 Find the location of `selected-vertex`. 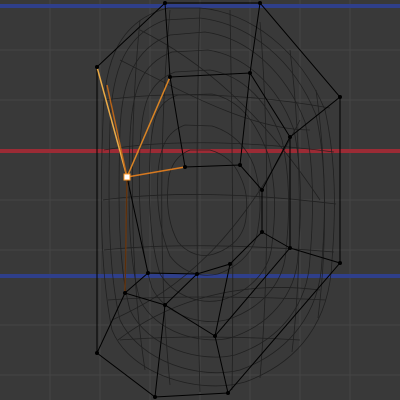

selected-vertex is located at coordinates (127, 177).